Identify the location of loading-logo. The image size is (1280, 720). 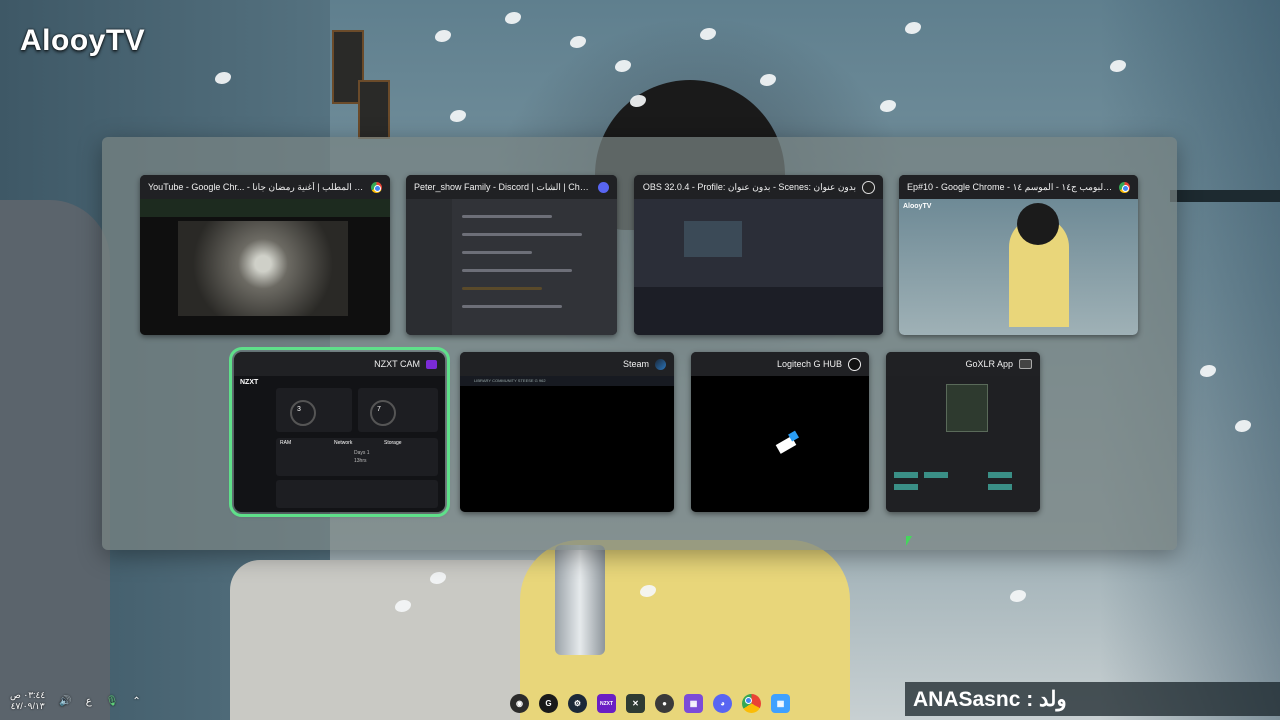
(786, 445).